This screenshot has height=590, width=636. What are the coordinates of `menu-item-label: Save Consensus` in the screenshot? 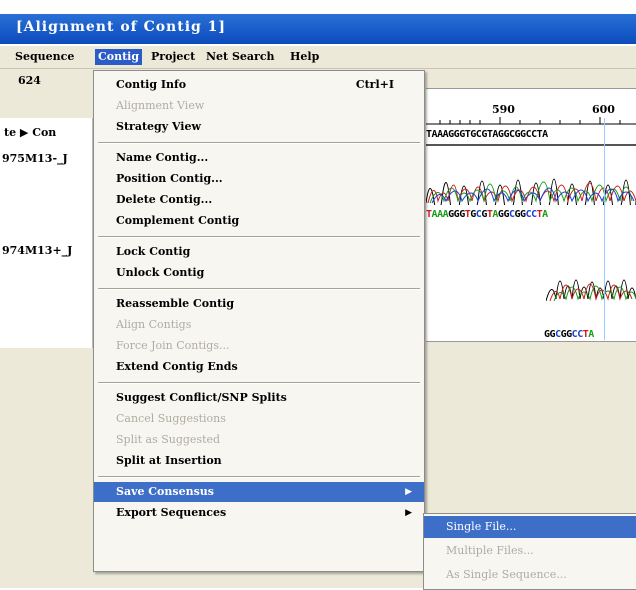 It's located at (165, 491).